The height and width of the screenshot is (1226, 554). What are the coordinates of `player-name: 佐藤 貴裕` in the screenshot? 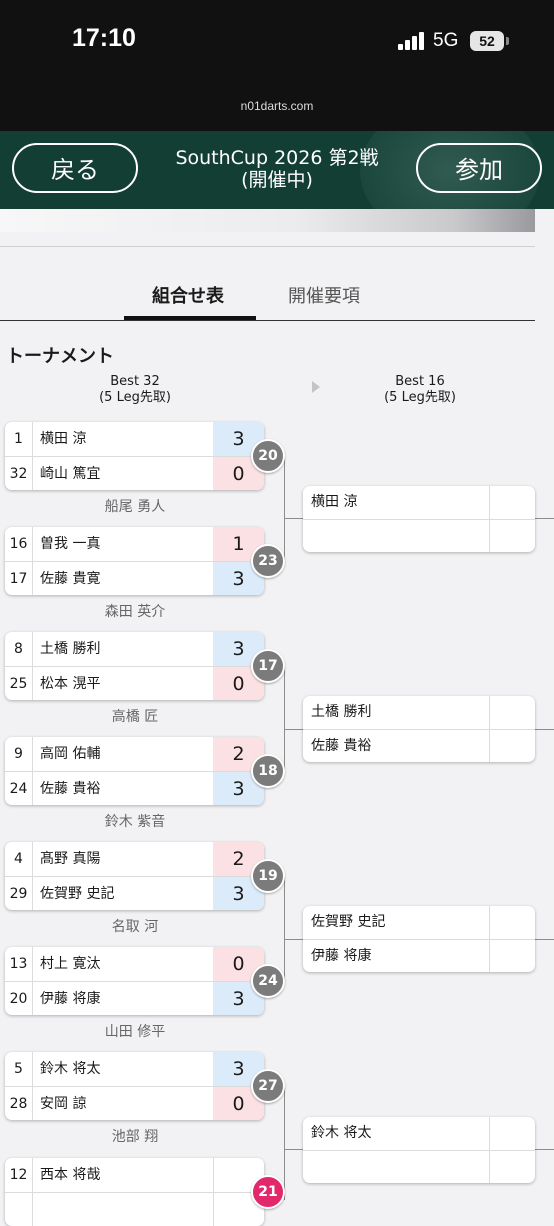 It's located at (70, 789).